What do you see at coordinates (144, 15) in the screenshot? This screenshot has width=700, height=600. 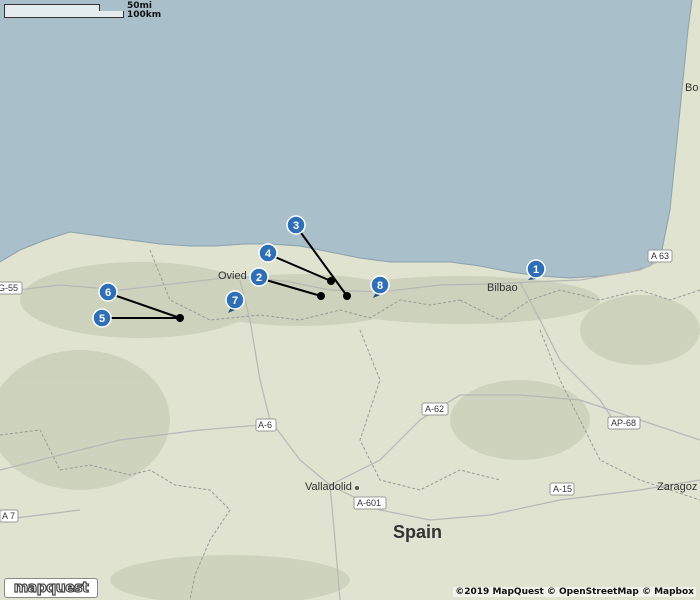 I see `scale-label-km: 100km` at bounding box center [144, 15].